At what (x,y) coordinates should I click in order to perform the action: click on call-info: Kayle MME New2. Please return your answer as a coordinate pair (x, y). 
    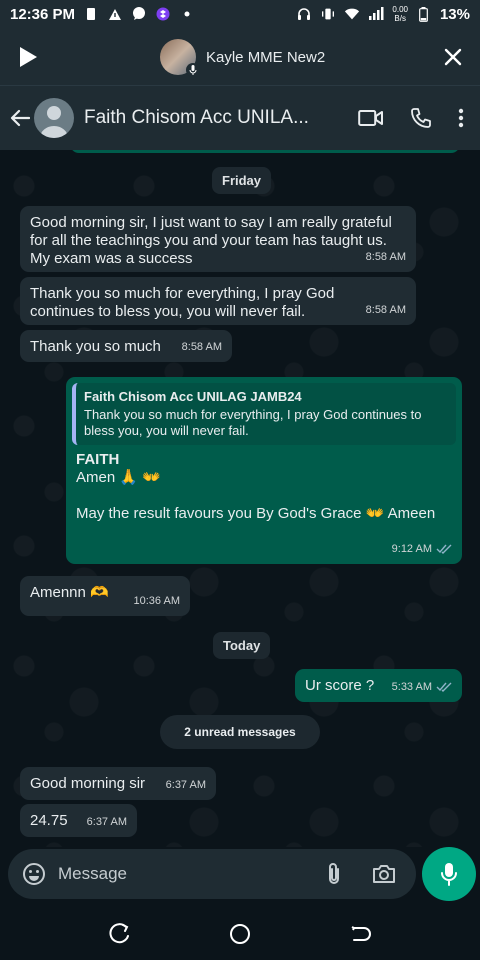
    Looking at the image, I should click on (243, 58).